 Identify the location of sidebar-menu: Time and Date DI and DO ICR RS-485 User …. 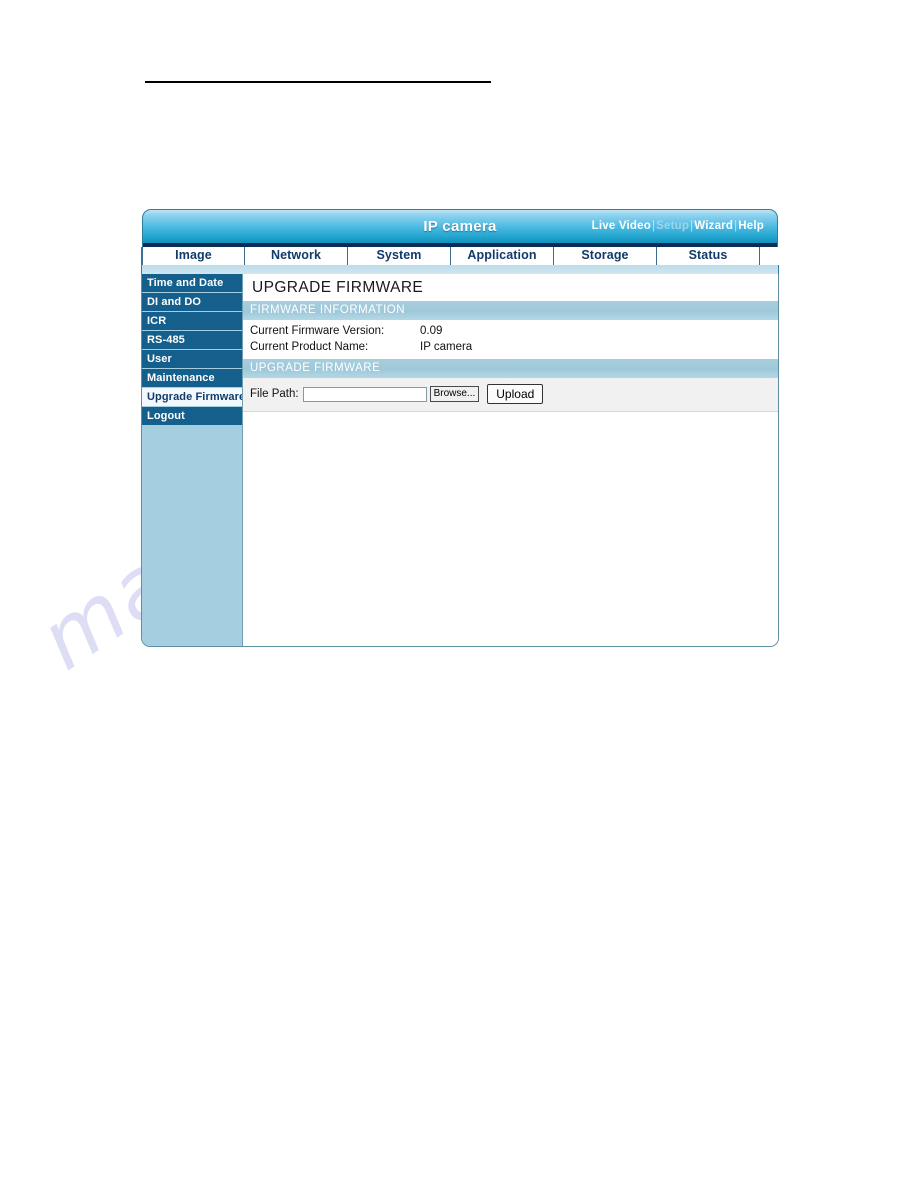
(192, 460).